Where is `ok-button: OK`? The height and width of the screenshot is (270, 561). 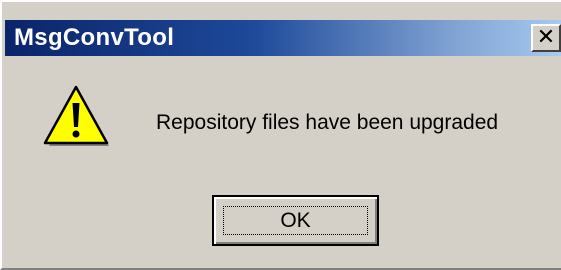 ok-button: OK is located at coordinates (295, 220).